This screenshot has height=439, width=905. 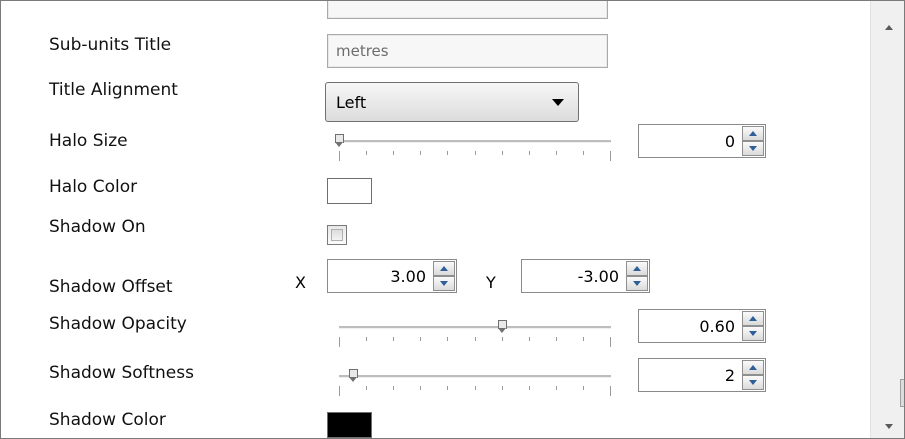 I want to click on shadow-opacity-value: 0.60, so click(x=717, y=326).